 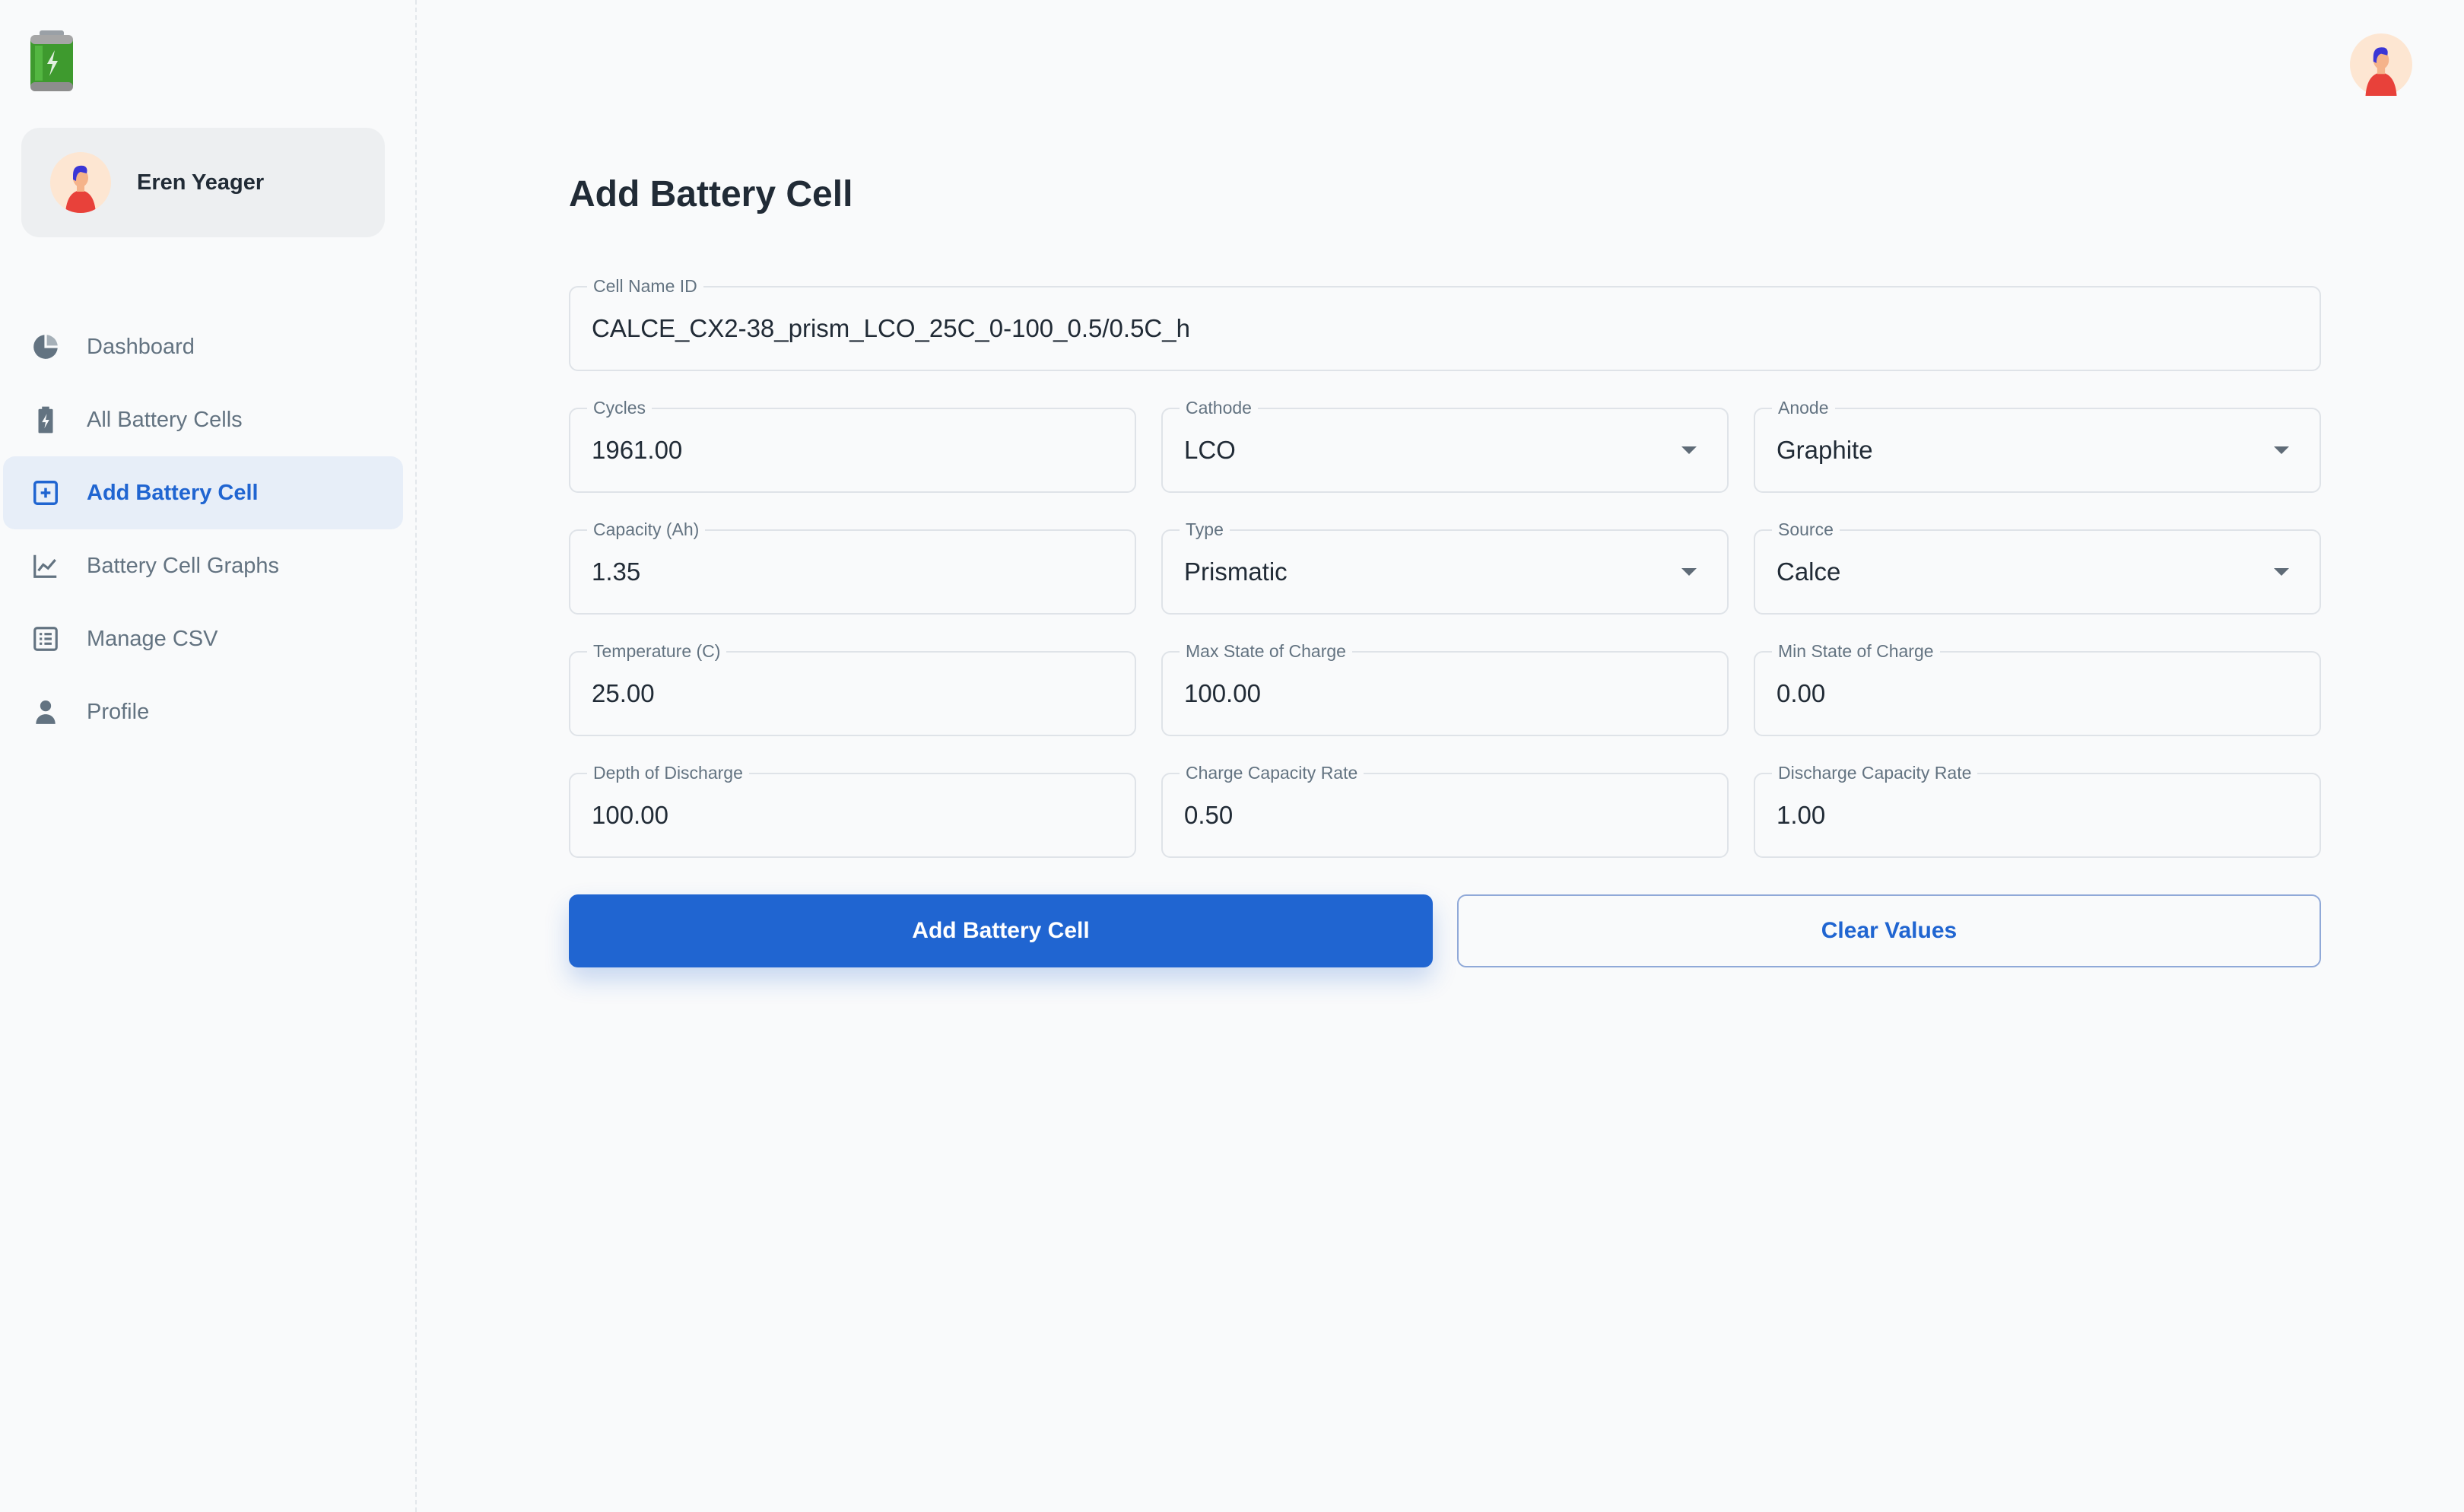 I want to click on user-avatar, so click(x=80, y=182).